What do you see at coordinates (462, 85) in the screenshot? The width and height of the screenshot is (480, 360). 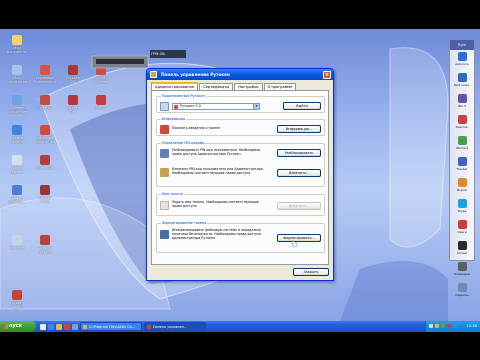 I see `dock-item-label: Мой комп.` at bounding box center [462, 85].